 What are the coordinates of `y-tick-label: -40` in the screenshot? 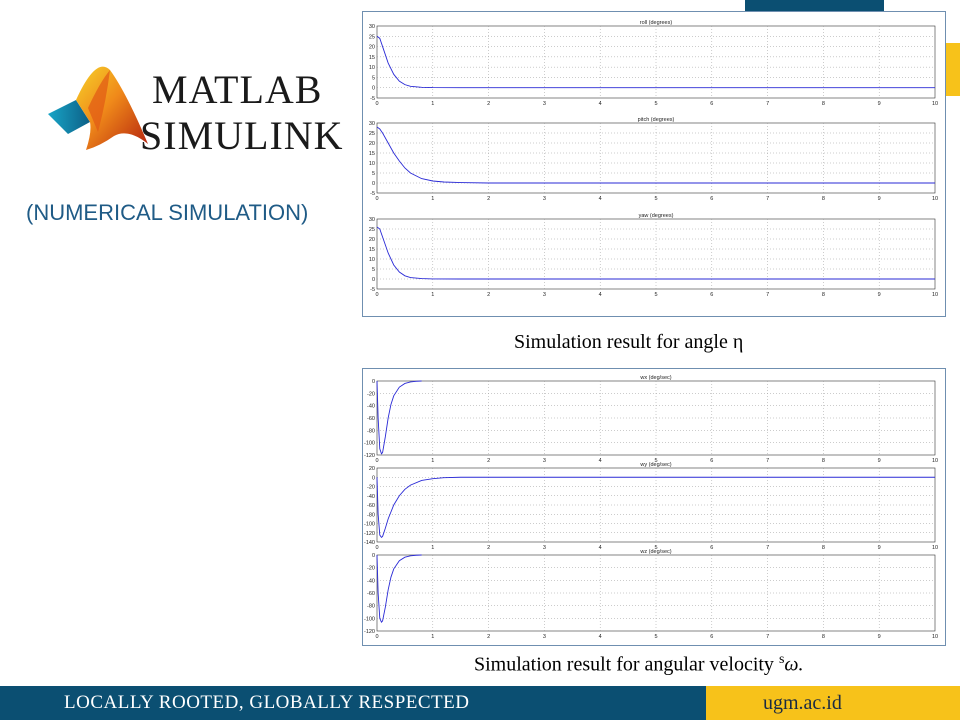 It's located at (371, 407).